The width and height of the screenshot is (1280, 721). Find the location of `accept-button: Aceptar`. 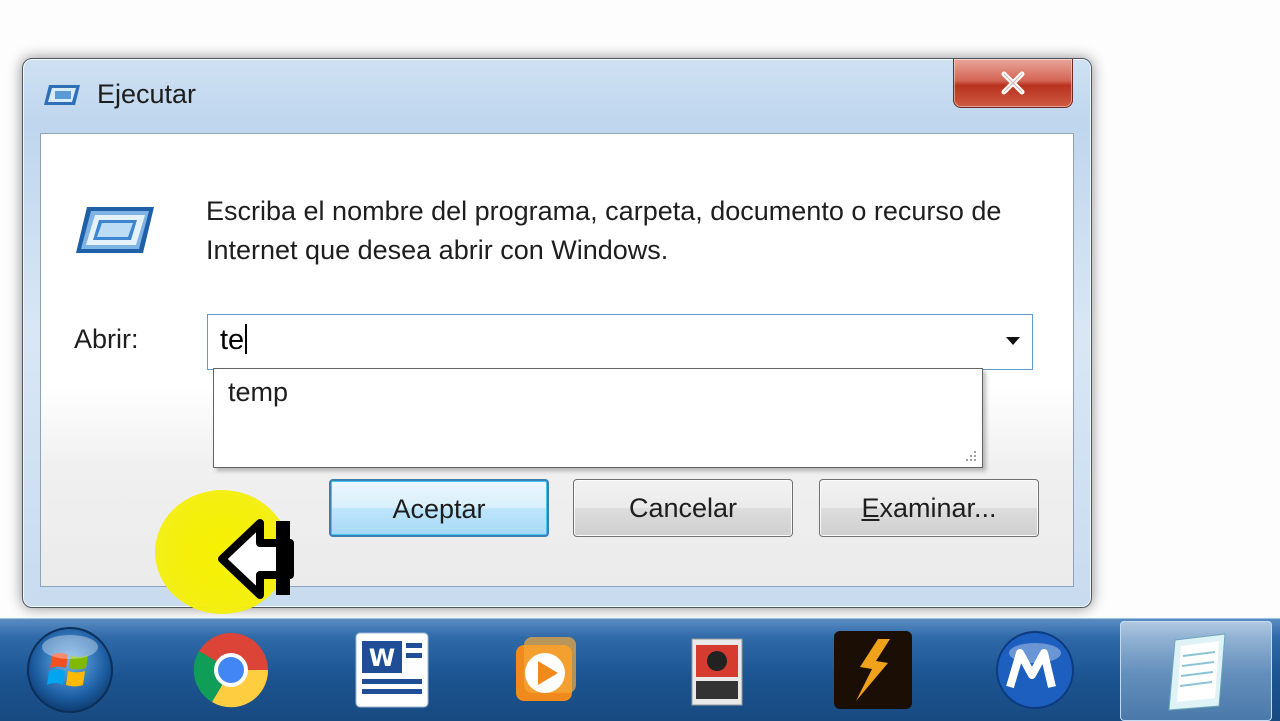

accept-button: Aceptar is located at coordinates (439, 508).